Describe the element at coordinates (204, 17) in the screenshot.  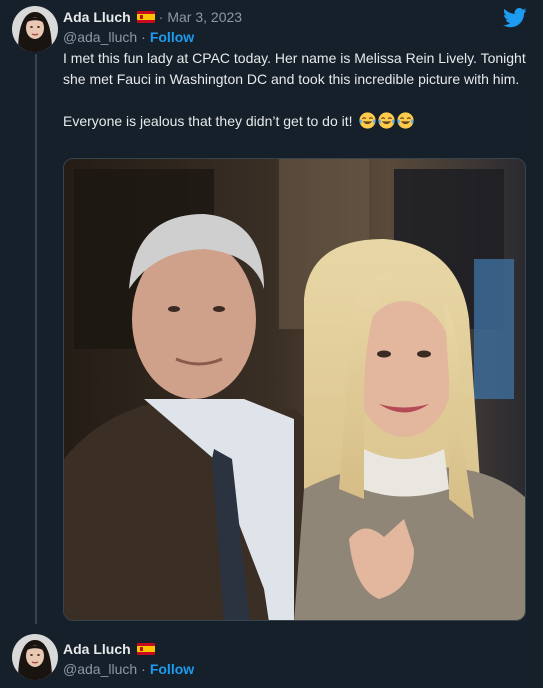
I see `tweet-date: Mar 3, 2023` at that location.